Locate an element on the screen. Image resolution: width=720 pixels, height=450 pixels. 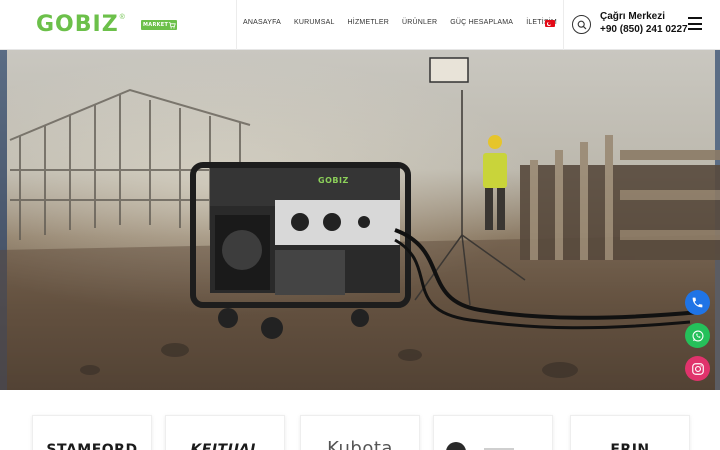
brand-card is located at coordinates (493, 432).